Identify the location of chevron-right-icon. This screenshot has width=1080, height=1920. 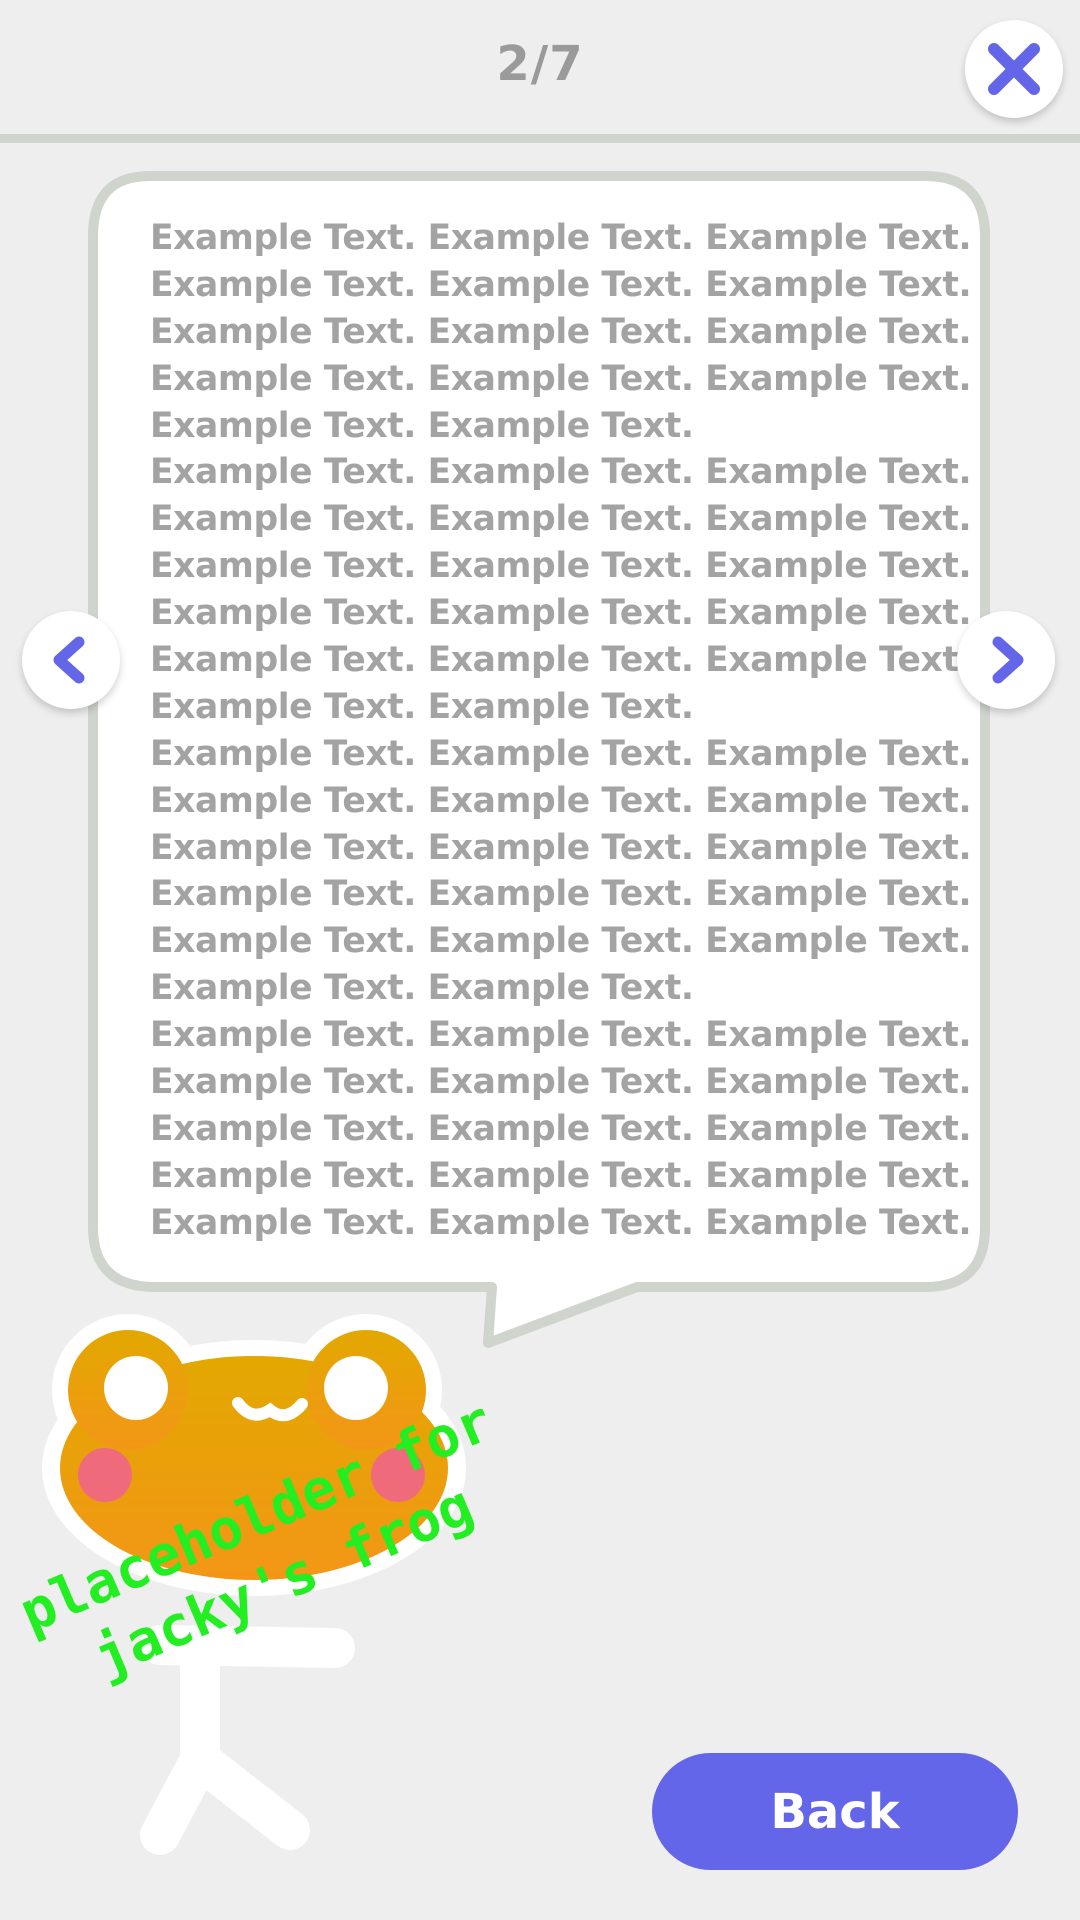
(1008, 660).